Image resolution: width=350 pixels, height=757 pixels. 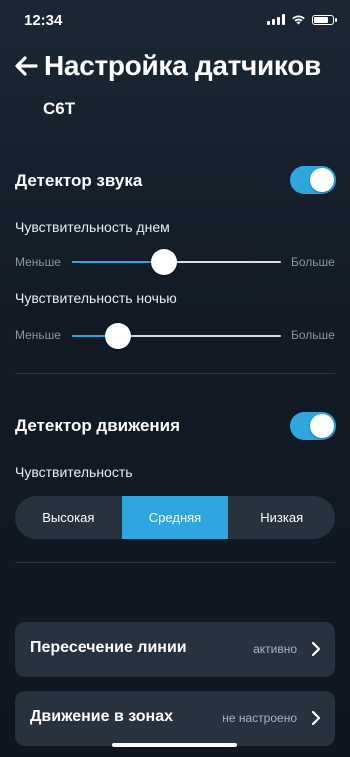 I want to click on row-title: Пересечение линии, so click(x=108, y=647).